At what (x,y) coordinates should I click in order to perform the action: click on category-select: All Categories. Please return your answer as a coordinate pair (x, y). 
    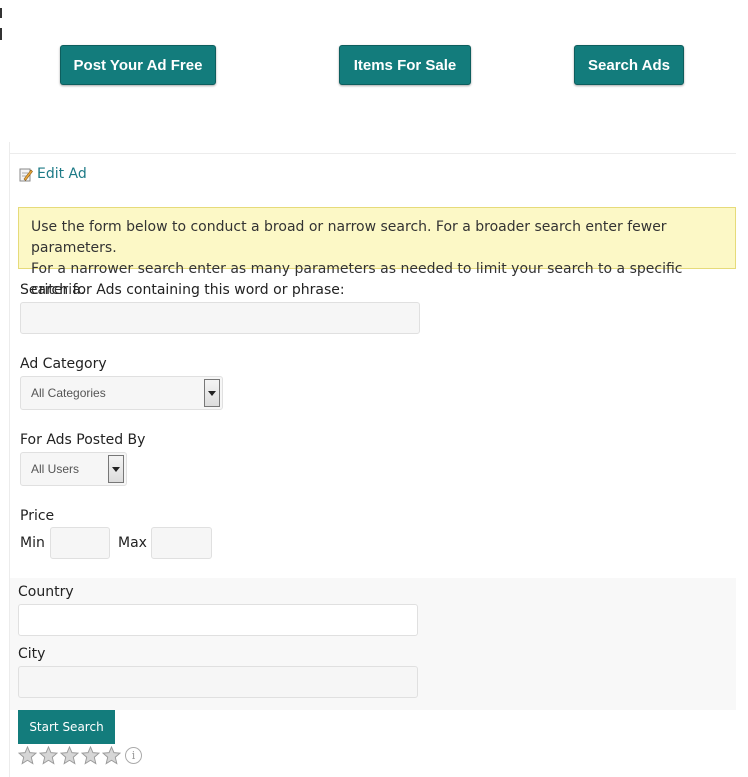
    Looking at the image, I should click on (121, 393).